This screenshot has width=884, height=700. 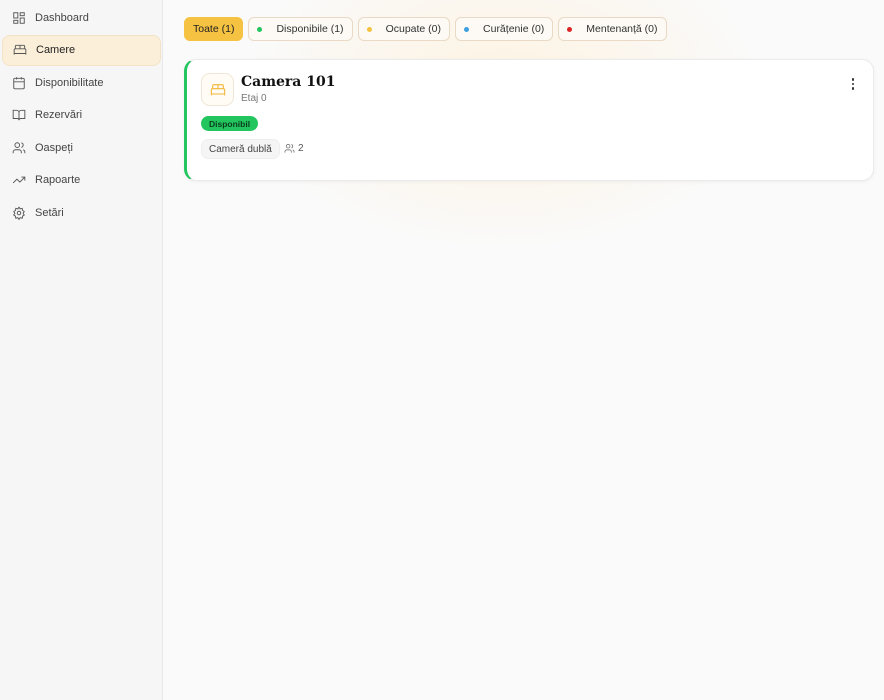 I want to click on sidebar-item-rezervari: Rezervări, so click(x=81, y=115).